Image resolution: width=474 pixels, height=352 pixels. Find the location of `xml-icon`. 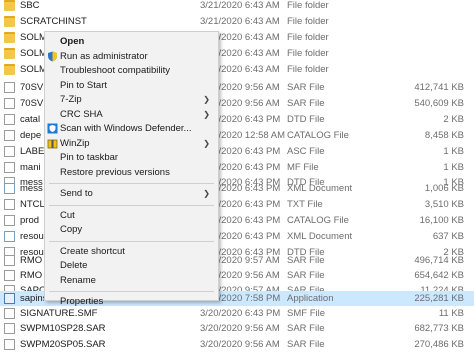

xml-icon is located at coordinates (9, 188).